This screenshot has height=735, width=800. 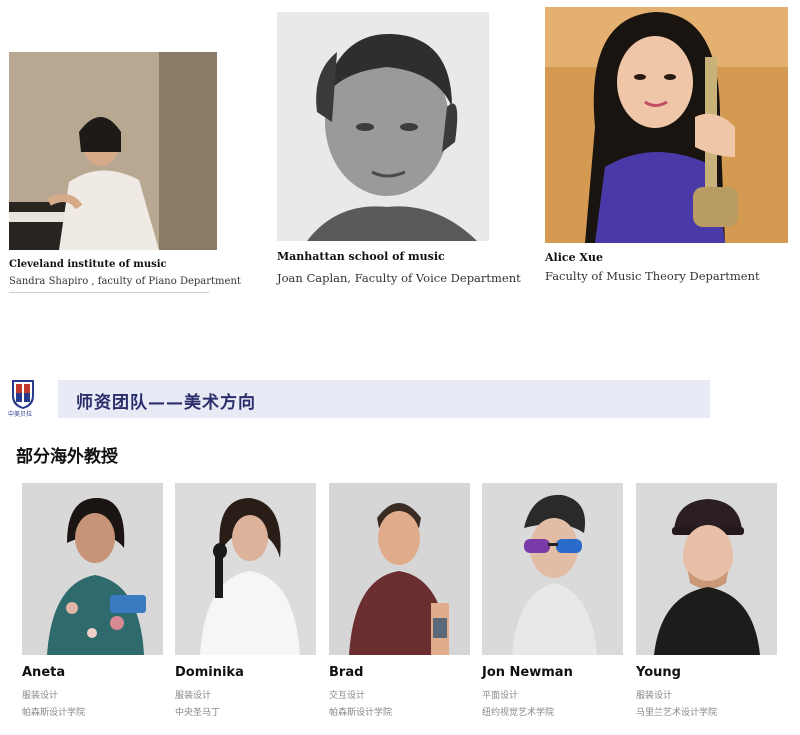 What do you see at coordinates (383, 126) in the screenshot?
I see `joan-caplan-photo` at bounding box center [383, 126].